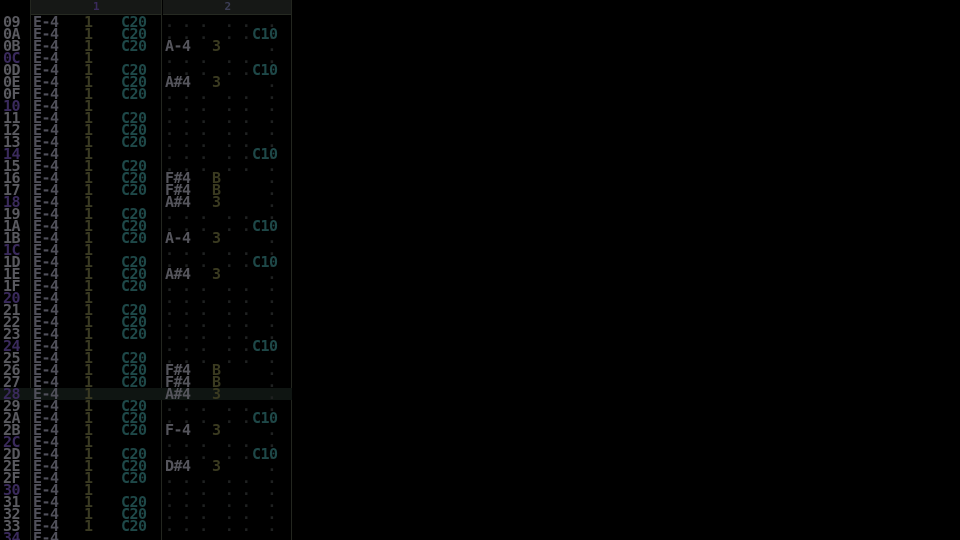  I want to click on ch1-instrument-cell: 1, so click(88, 526).